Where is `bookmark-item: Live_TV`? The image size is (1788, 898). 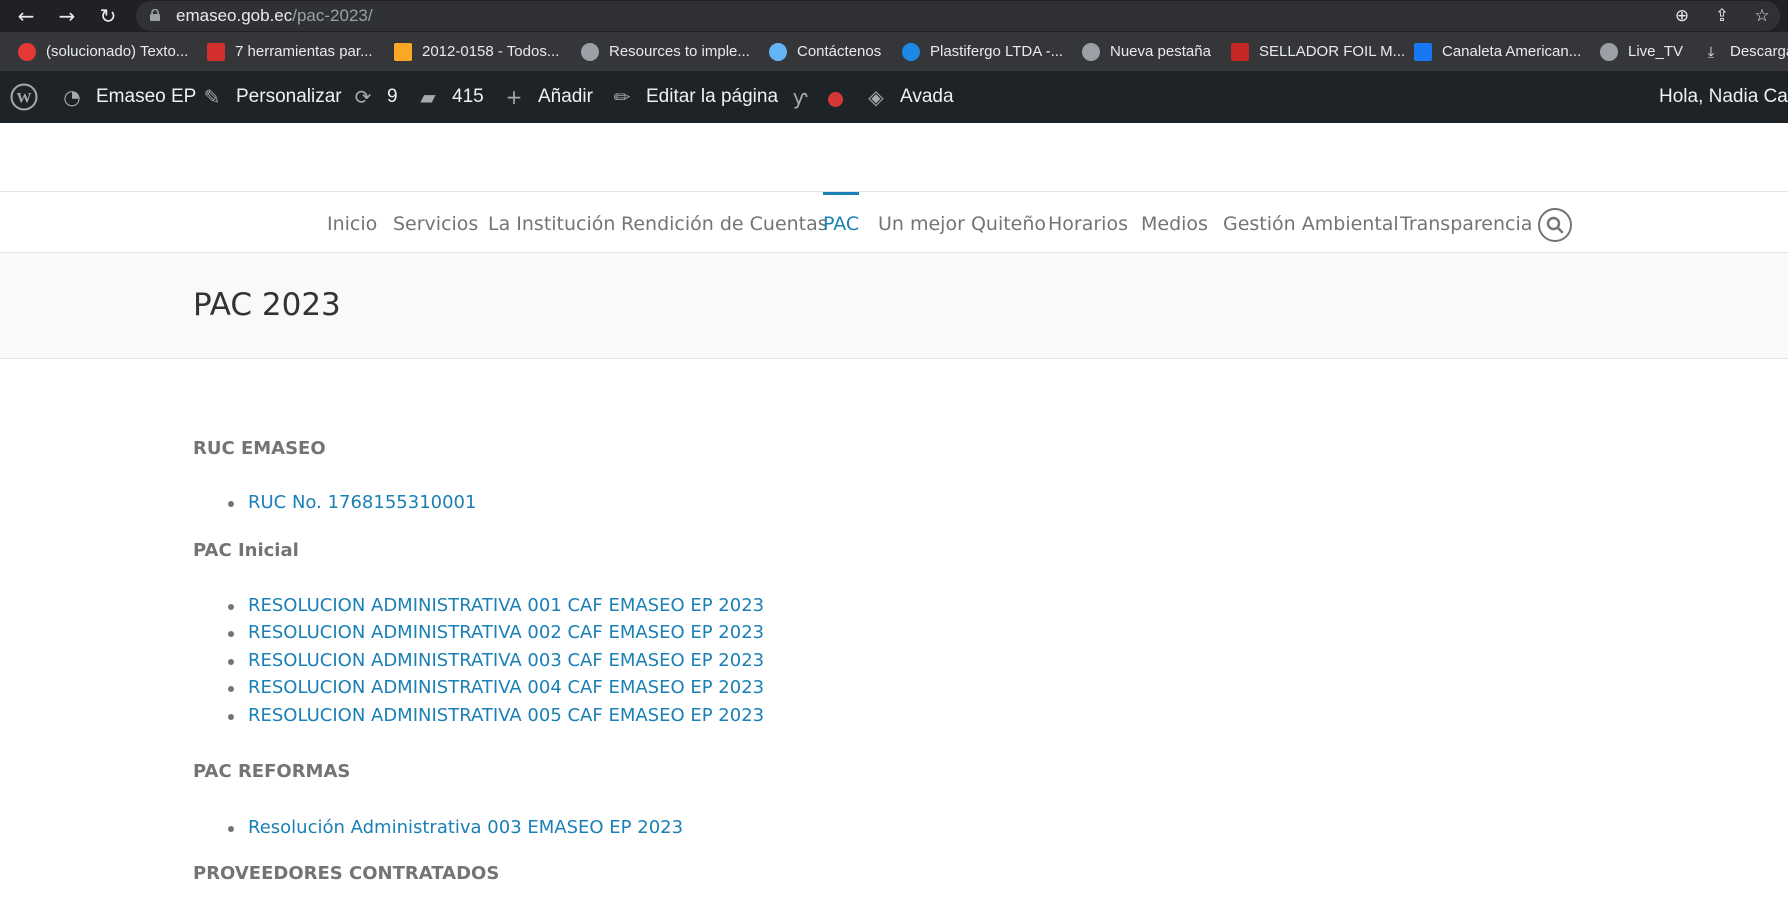 bookmark-item: Live_TV is located at coordinates (1641, 51).